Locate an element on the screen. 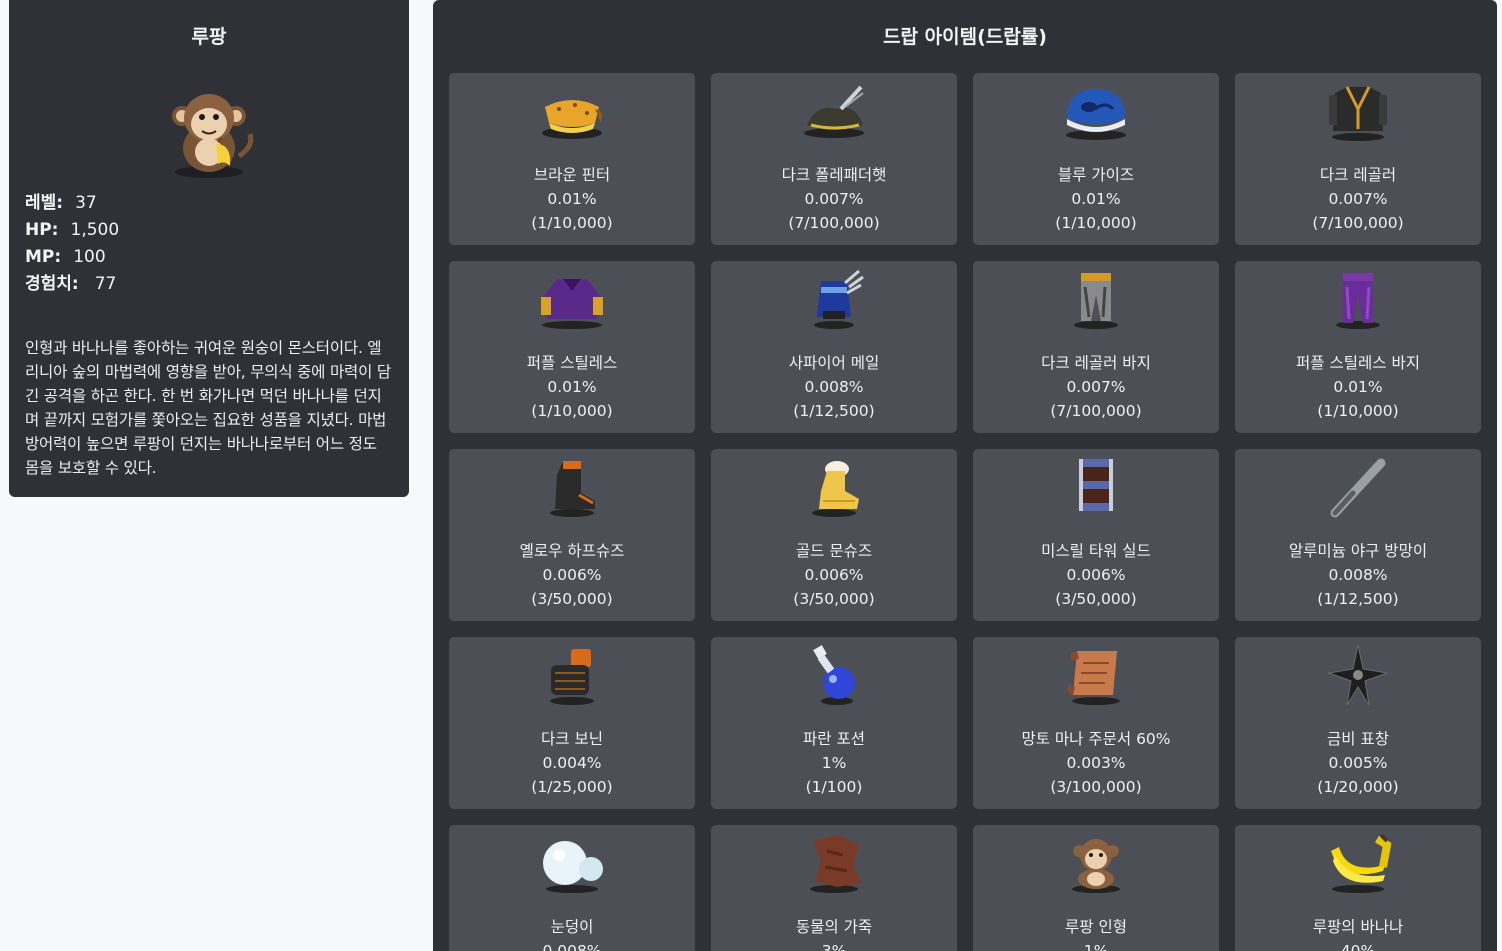  drop-item-fraction: (1/25,000) is located at coordinates (572, 787).